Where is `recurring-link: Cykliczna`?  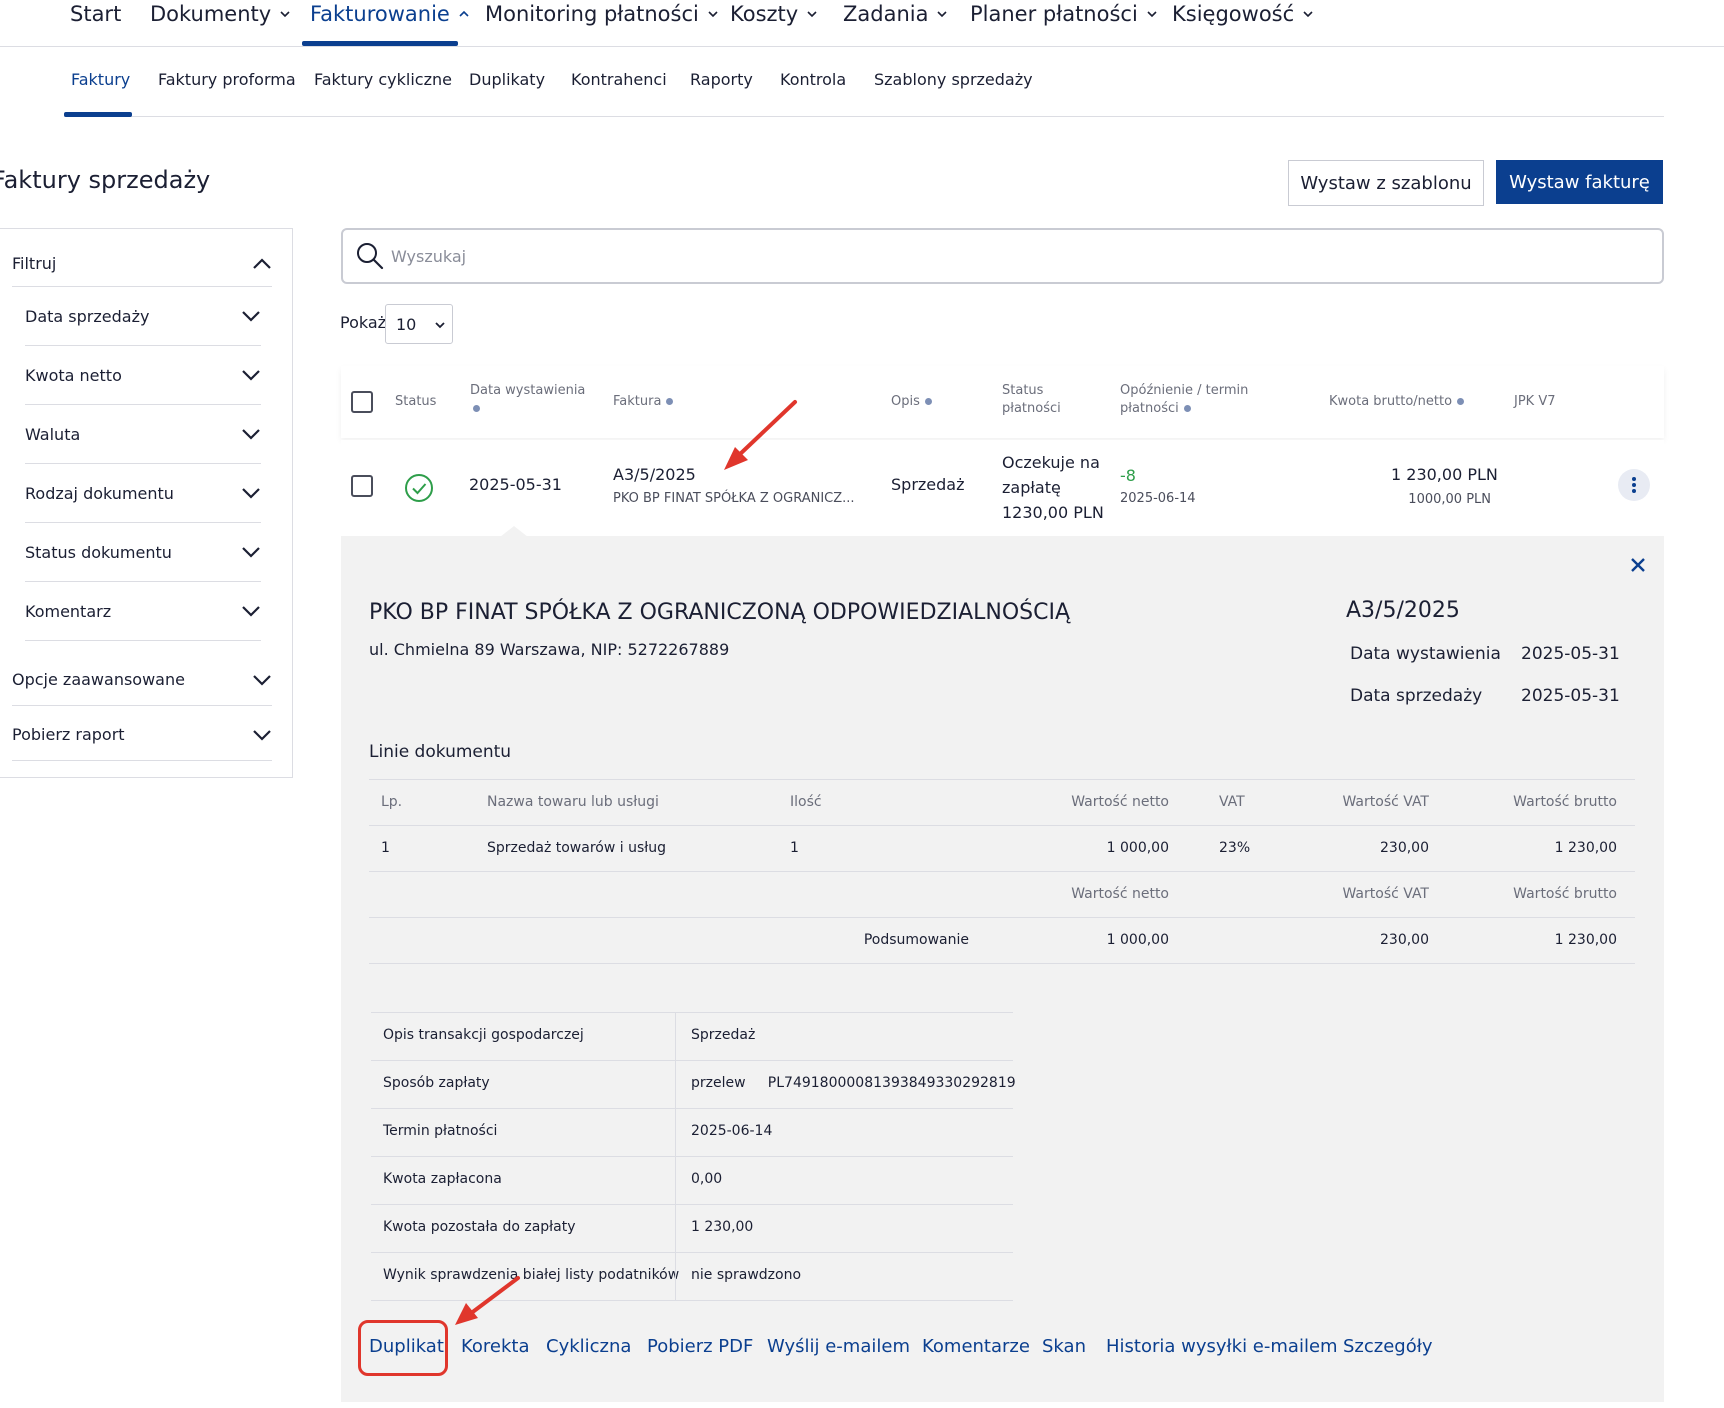 recurring-link: Cykliczna is located at coordinates (588, 1346).